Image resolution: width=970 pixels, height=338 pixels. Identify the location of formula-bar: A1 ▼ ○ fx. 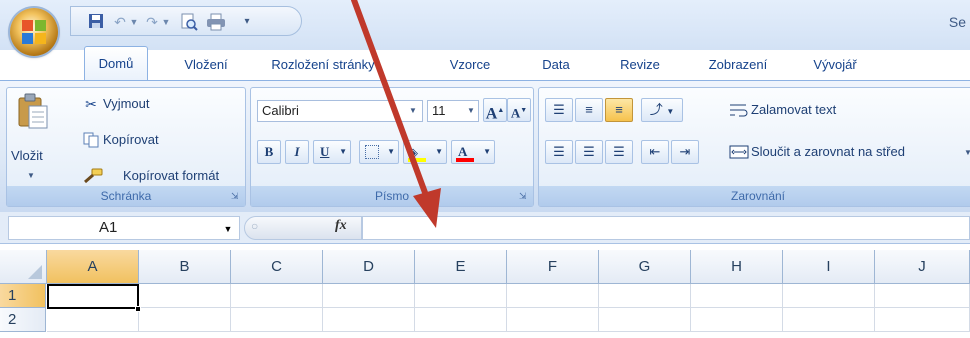
(485, 228).